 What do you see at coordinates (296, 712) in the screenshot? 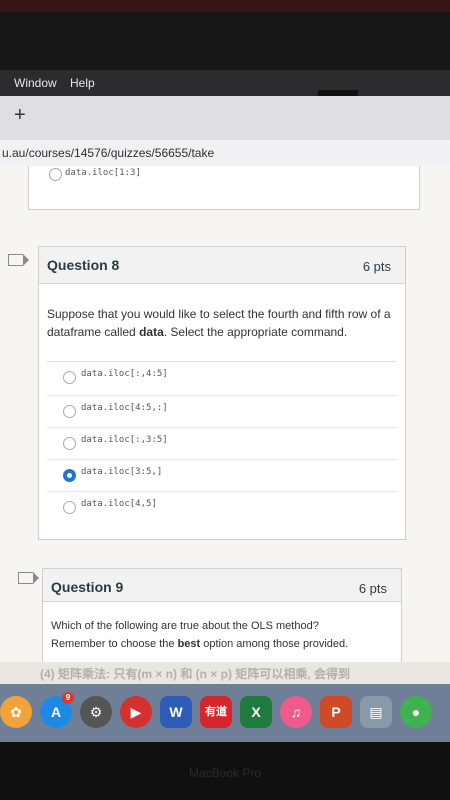
I see `music-icon: ♫` at bounding box center [296, 712].